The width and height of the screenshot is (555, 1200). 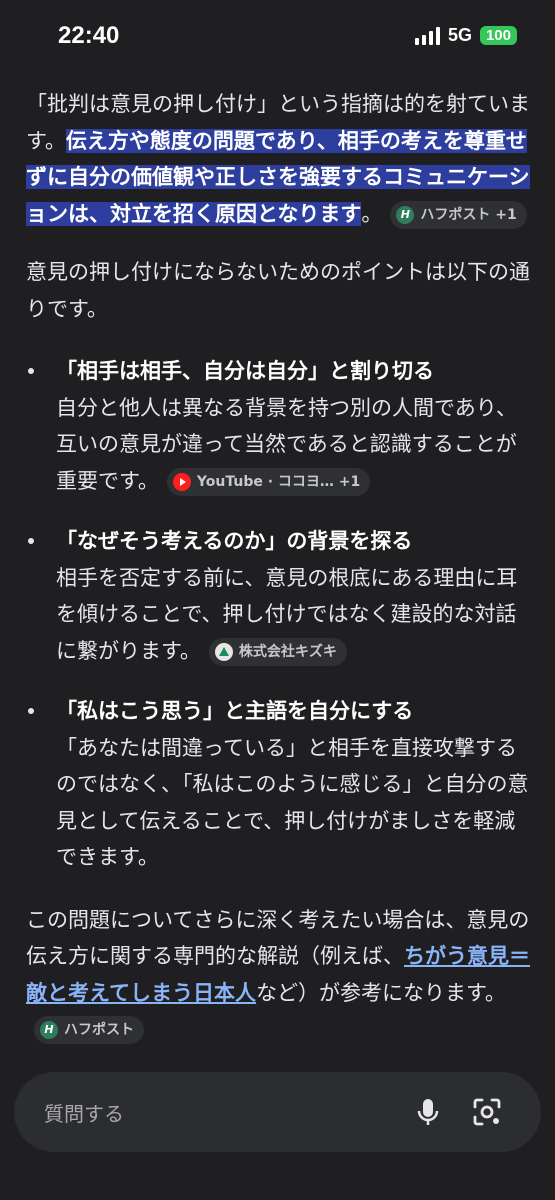 What do you see at coordinates (84, 1114) in the screenshot?
I see `prompt-placeholder: 質問する` at bounding box center [84, 1114].